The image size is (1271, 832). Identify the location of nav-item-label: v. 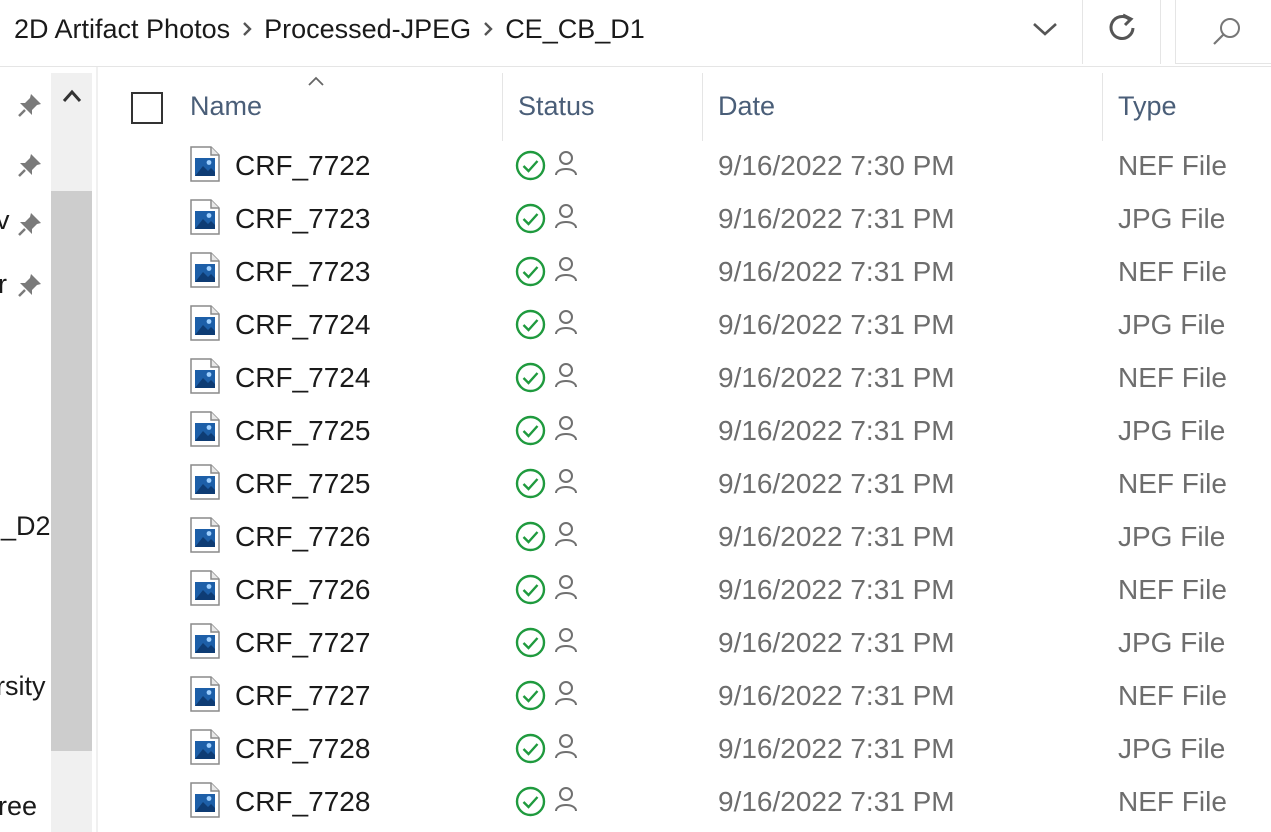
(5, 220).